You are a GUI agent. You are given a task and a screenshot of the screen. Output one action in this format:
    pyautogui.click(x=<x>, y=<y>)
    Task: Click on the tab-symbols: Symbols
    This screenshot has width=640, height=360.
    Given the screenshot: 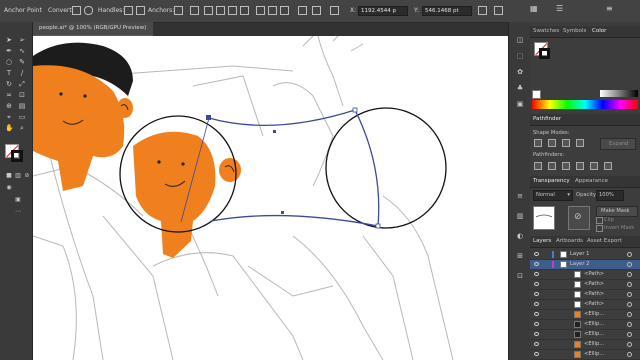 What is the action you would take?
    pyautogui.click(x=574, y=31)
    